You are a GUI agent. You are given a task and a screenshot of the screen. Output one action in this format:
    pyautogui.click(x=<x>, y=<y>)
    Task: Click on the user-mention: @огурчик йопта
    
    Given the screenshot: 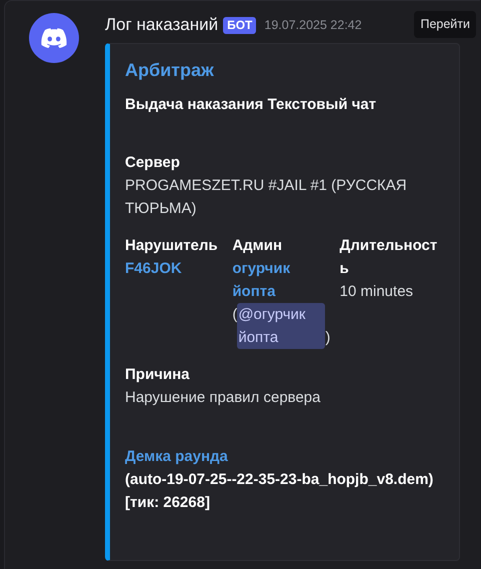 What is the action you would take?
    pyautogui.click(x=281, y=326)
    